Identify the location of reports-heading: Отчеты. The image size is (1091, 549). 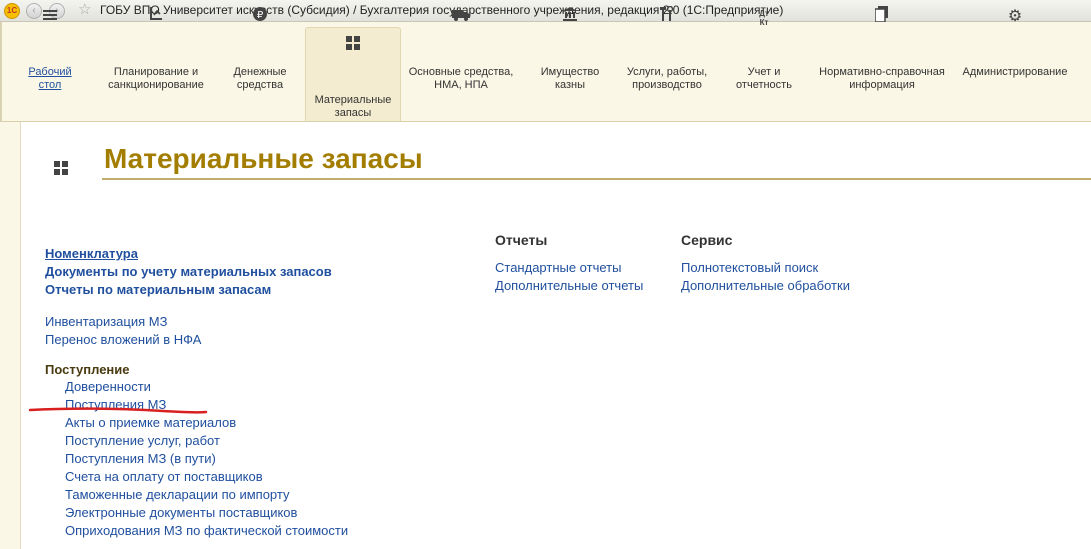
(521, 240).